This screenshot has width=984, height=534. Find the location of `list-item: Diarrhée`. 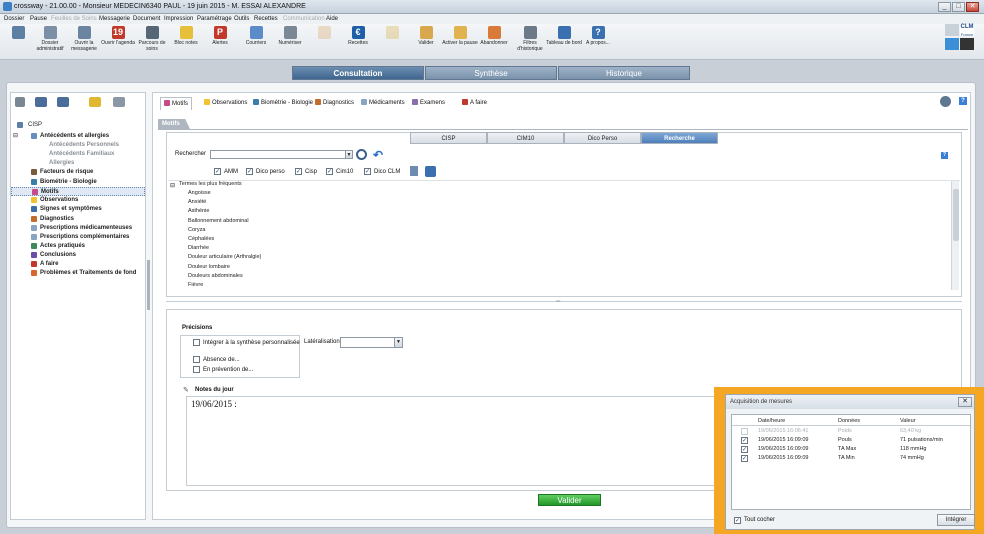

list-item: Diarrhée is located at coordinates (198, 248).